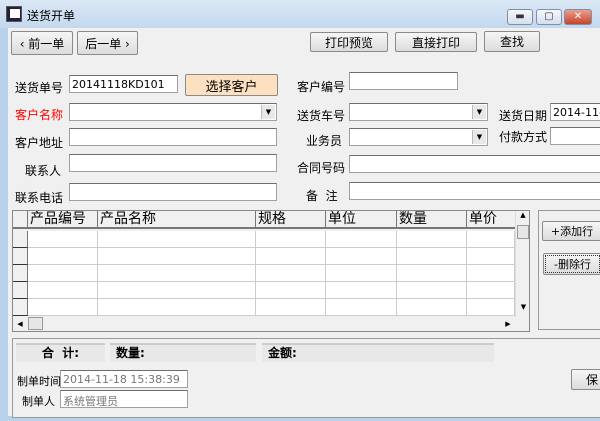 This screenshot has height=421, width=600. I want to click on creator-input: 系统管理员, so click(124, 399).